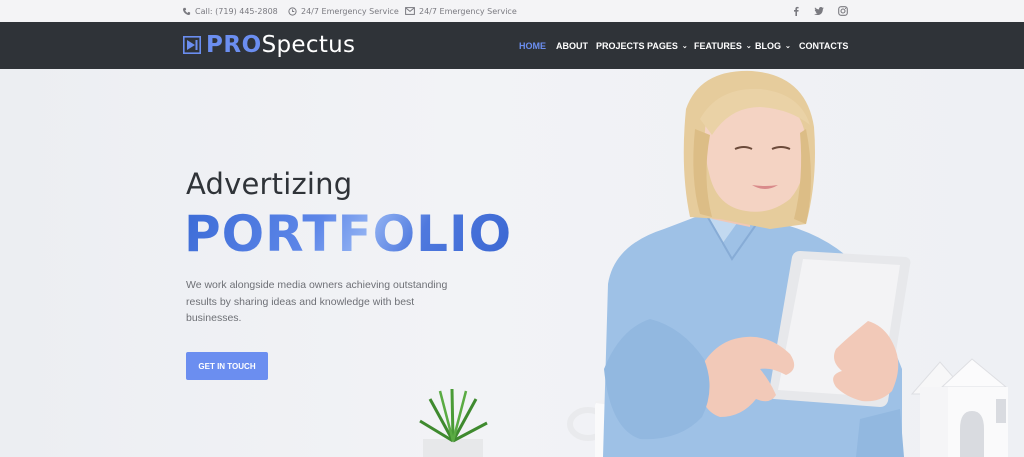  Describe the element at coordinates (227, 366) in the screenshot. I see `get-in-touch-button: GET IN TOUCH` at that location.